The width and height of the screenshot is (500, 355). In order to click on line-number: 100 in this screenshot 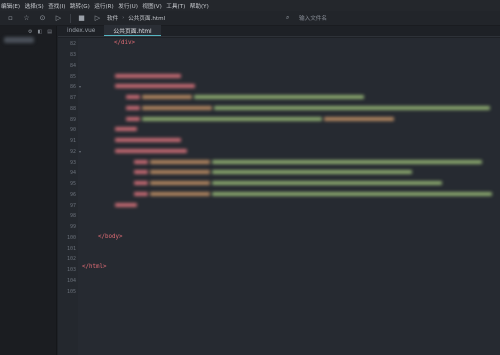, I will do `click(71, 238)`.